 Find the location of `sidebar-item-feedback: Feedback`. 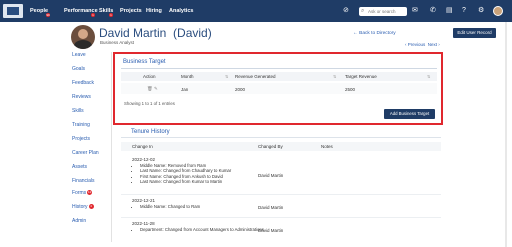

sidebar-item-feedback: Feedback is located at coordinates (83, 83).